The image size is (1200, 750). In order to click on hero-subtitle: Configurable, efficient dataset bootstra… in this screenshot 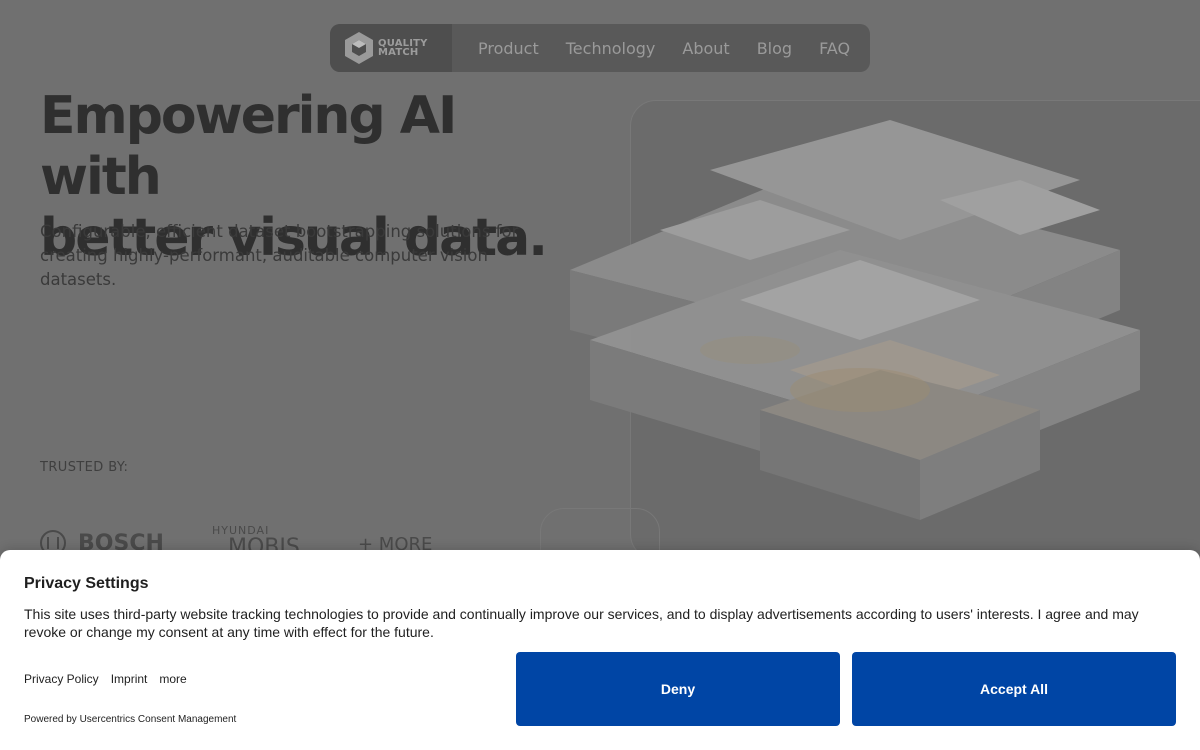, I will do `click(279, 255)`.